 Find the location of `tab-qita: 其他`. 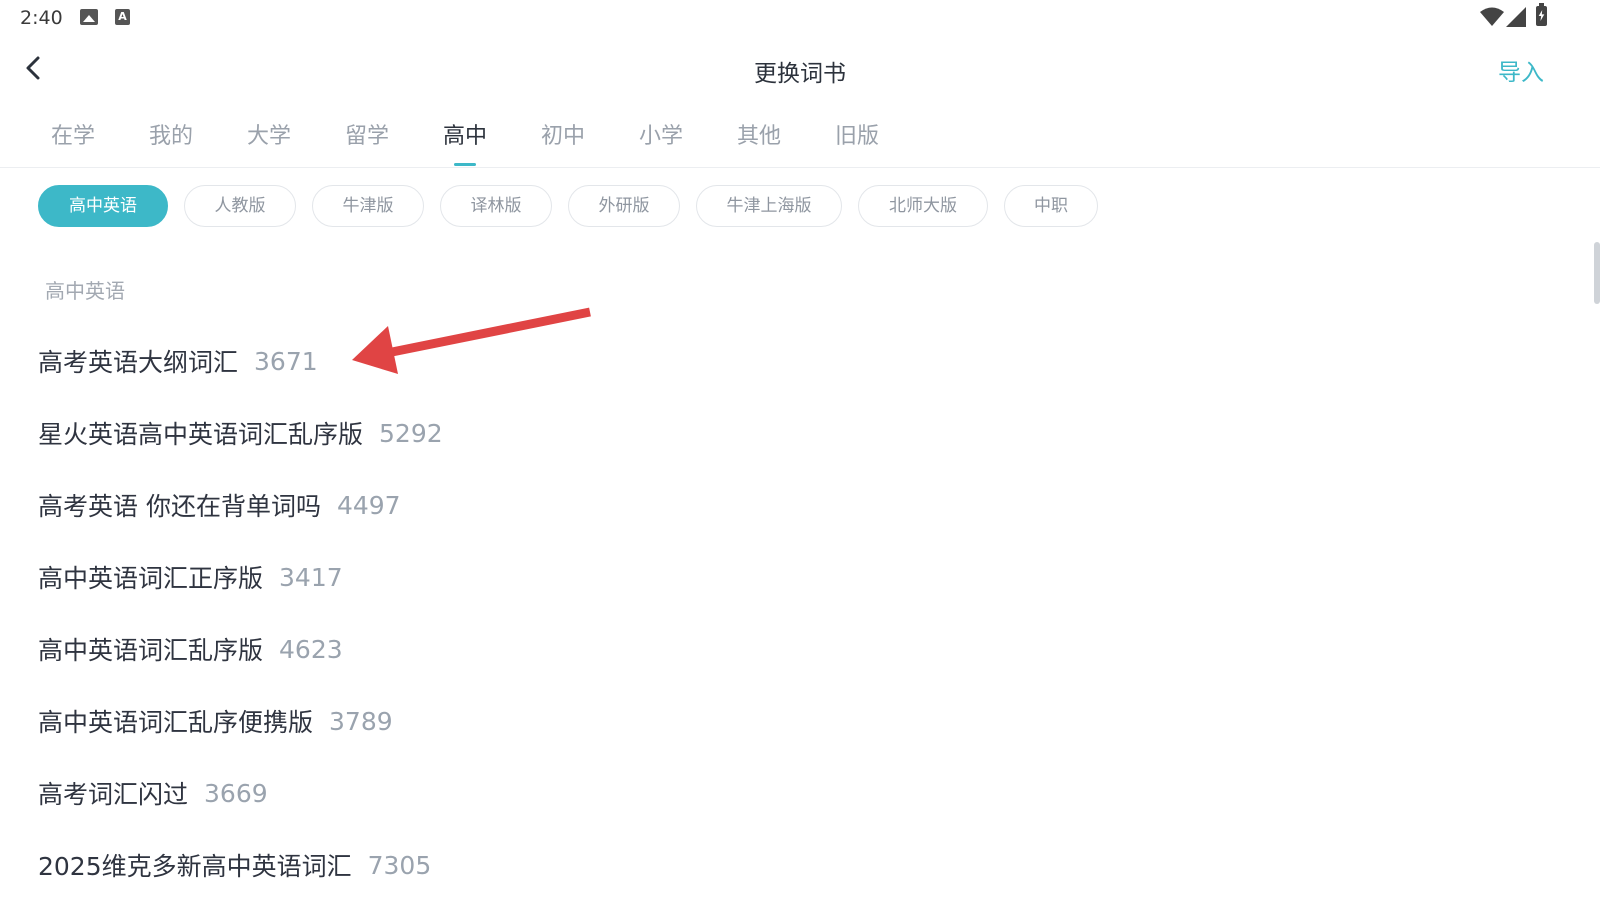

tab-qita: 其他 is located at coordinates (759, 137).